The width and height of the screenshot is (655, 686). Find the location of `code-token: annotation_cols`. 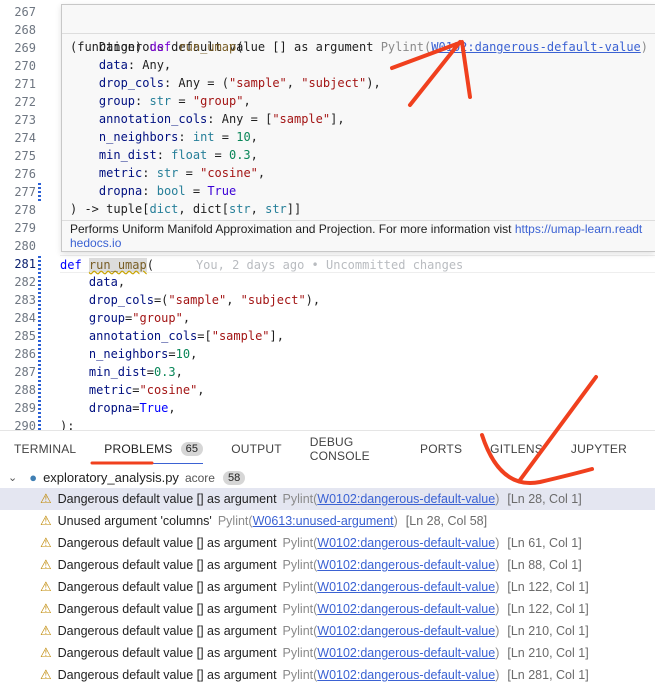

code-token: annotation_cols is located at coordinates (143, 336).